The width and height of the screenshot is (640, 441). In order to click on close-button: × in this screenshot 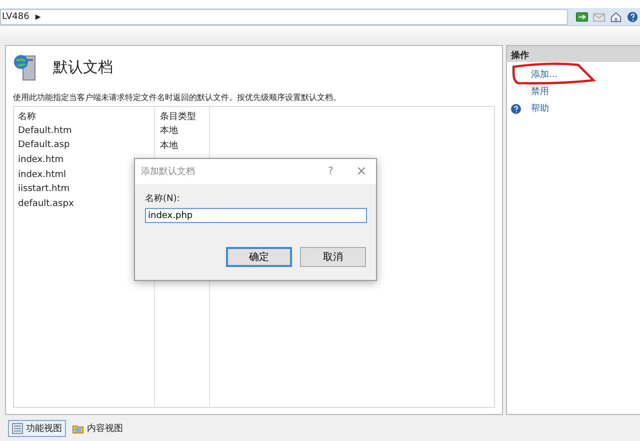, I will do `click(363, 171)`.